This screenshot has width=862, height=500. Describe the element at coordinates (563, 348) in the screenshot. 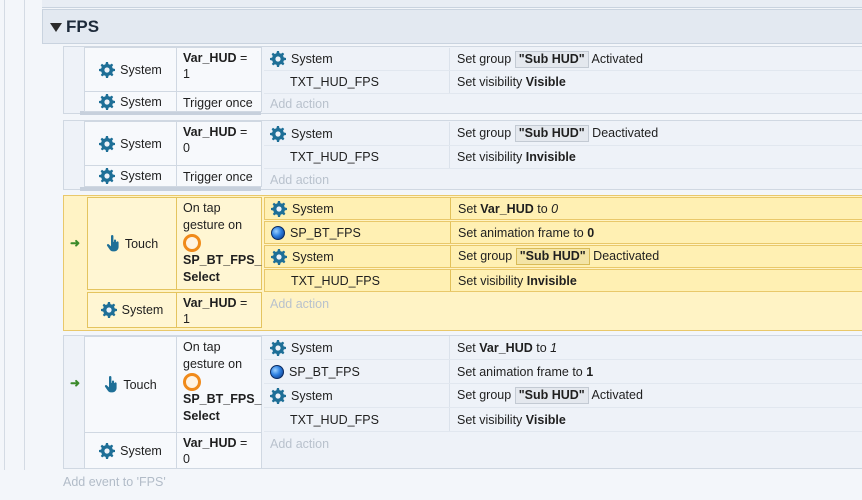

I see `action-row: System Set Var_HUD to 1` at that location.